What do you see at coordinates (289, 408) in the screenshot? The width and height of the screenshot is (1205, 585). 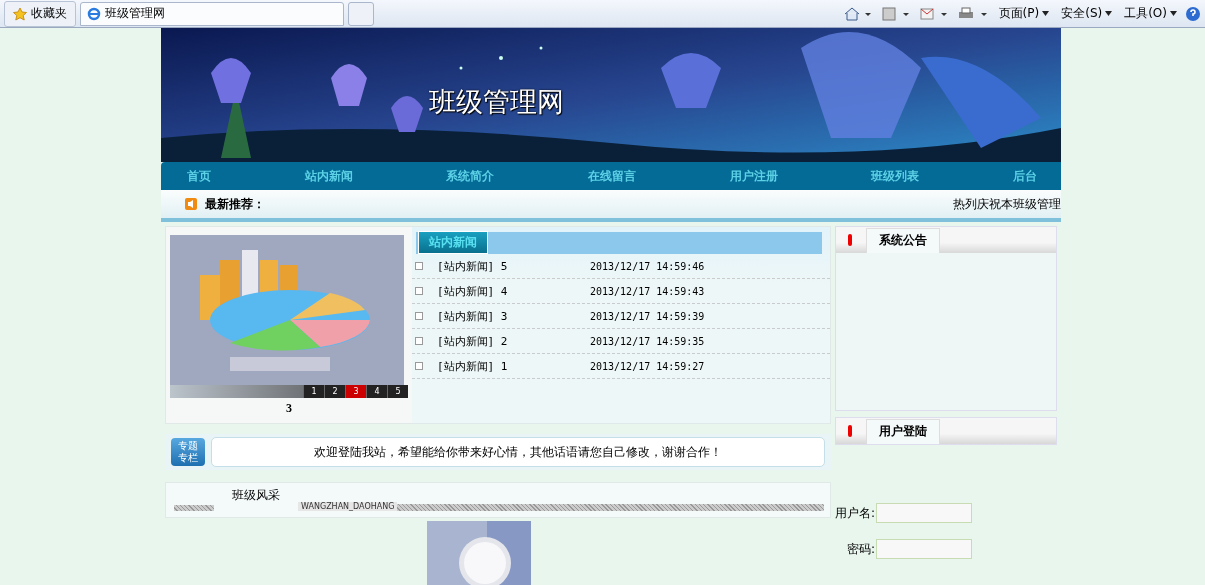 I see `slide-caption: 3` at bounding box center [289, 408].